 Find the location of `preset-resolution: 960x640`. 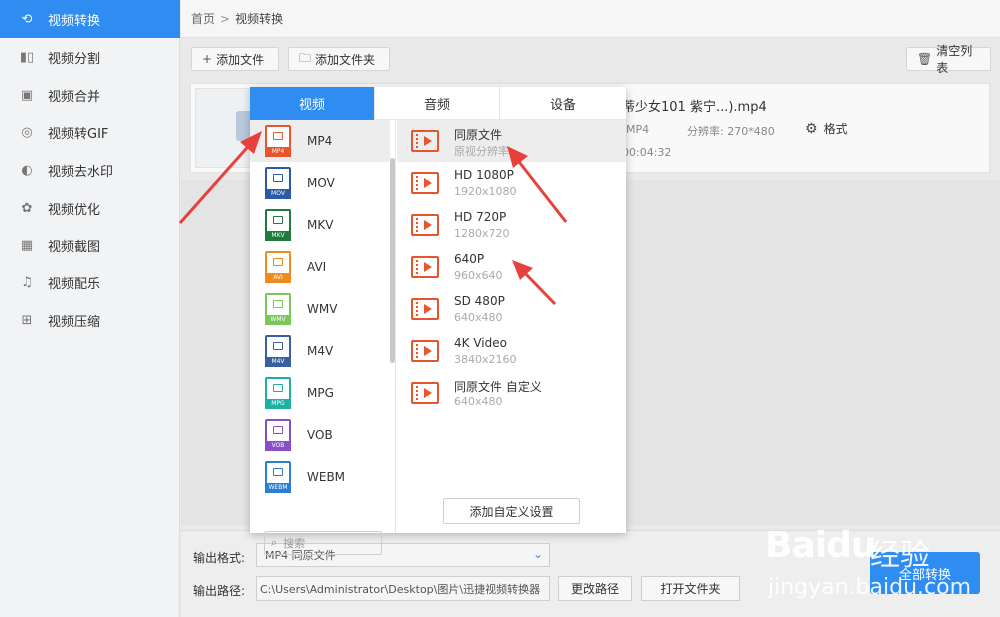

preset-resolution: 960x640 is located at coordinates (478, 275).